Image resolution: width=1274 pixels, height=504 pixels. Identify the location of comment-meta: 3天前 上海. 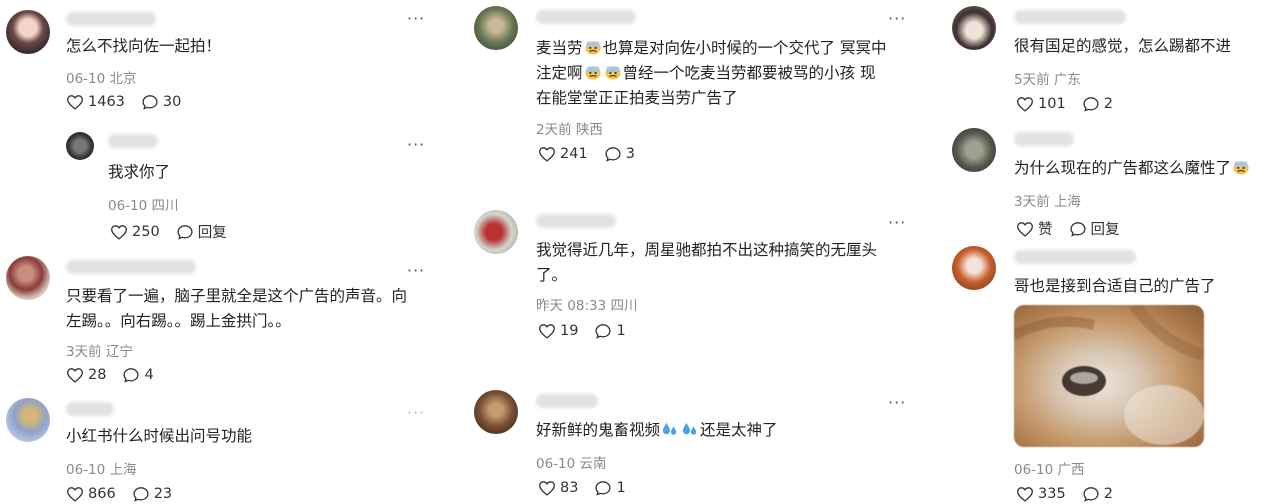
(1047, 202).